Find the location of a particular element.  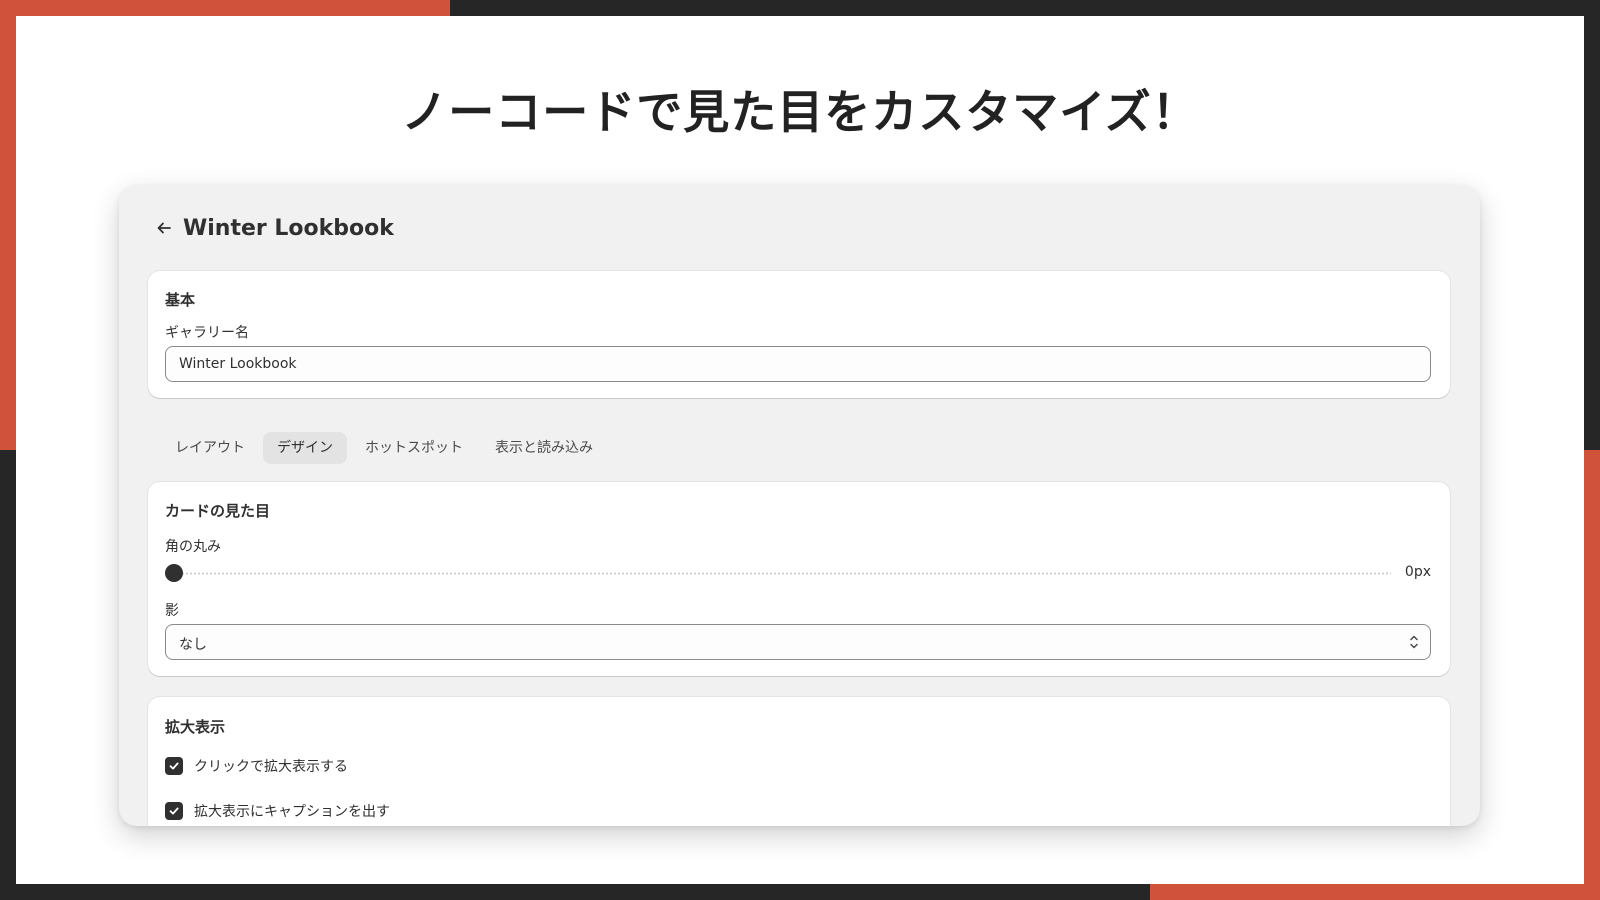

page-title: Winter Lookbook is located at coordinates (288, 228).